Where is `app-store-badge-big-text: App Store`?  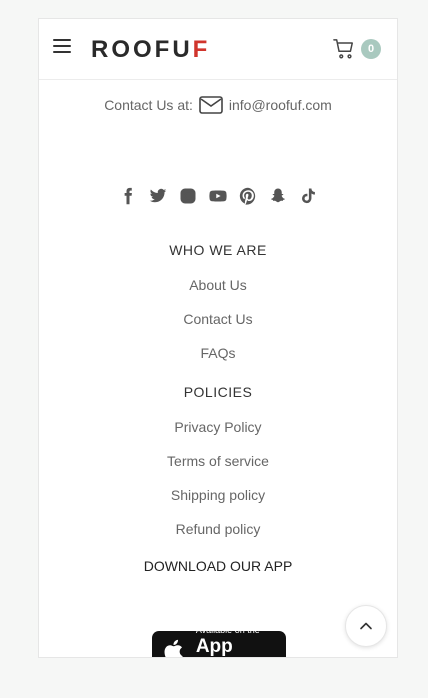 app-store-badge-big-text: App Store is located at coordinates (220, 646).